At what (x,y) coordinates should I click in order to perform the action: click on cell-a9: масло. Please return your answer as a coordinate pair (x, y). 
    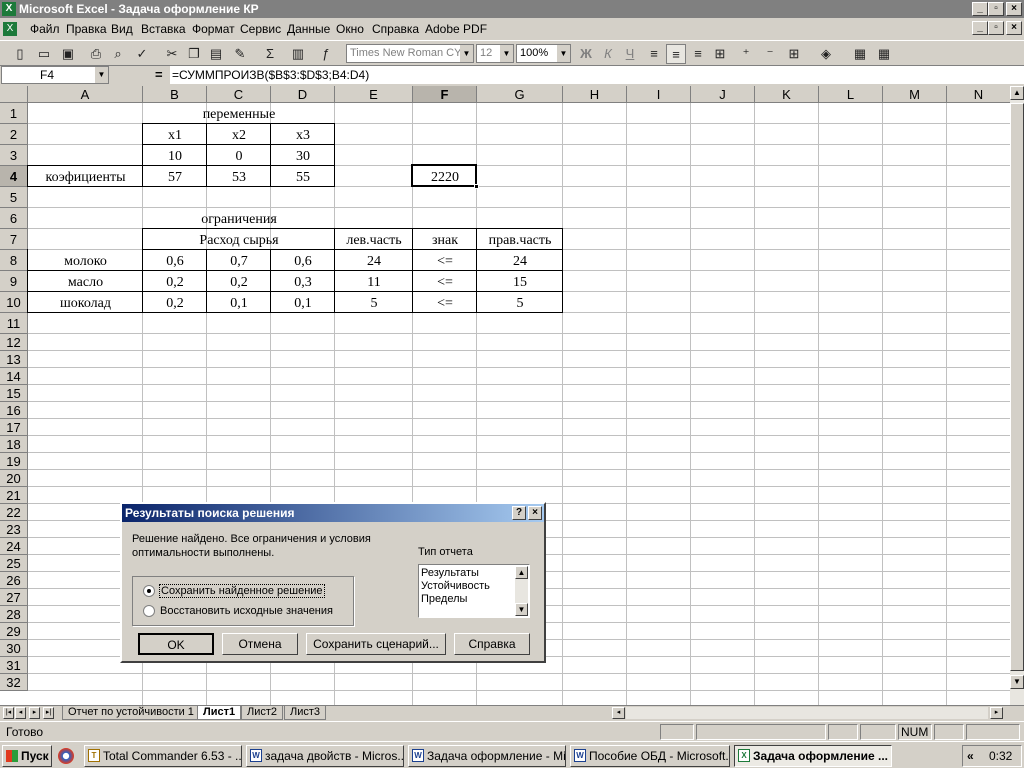
    Looking at the image, I should click on (85, 281).